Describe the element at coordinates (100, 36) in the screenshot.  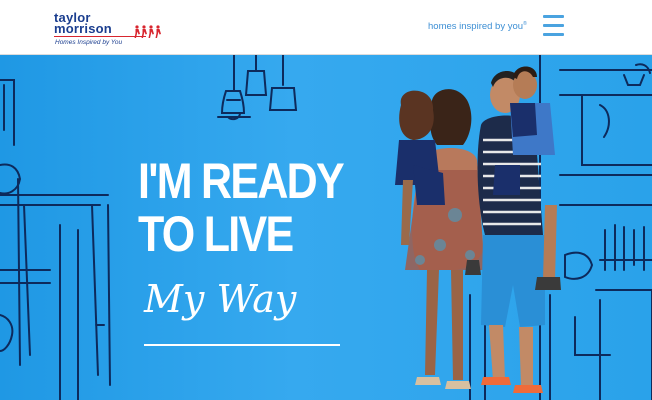
I see `logo-divider` at that location.